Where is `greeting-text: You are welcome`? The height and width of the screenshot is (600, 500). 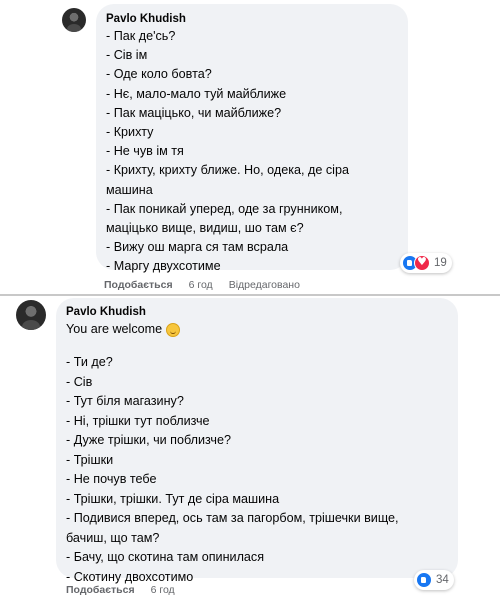
greeting-text: You are welcome is located at coordinates (114, 329).